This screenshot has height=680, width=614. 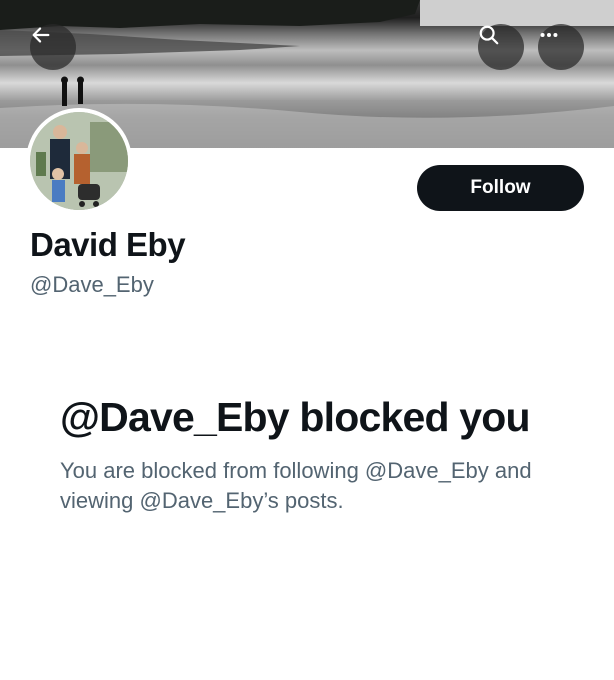 What do you see at coordinates (501, 47) in the screenshot?
I see `search-button` at bounding box center [501, 47].